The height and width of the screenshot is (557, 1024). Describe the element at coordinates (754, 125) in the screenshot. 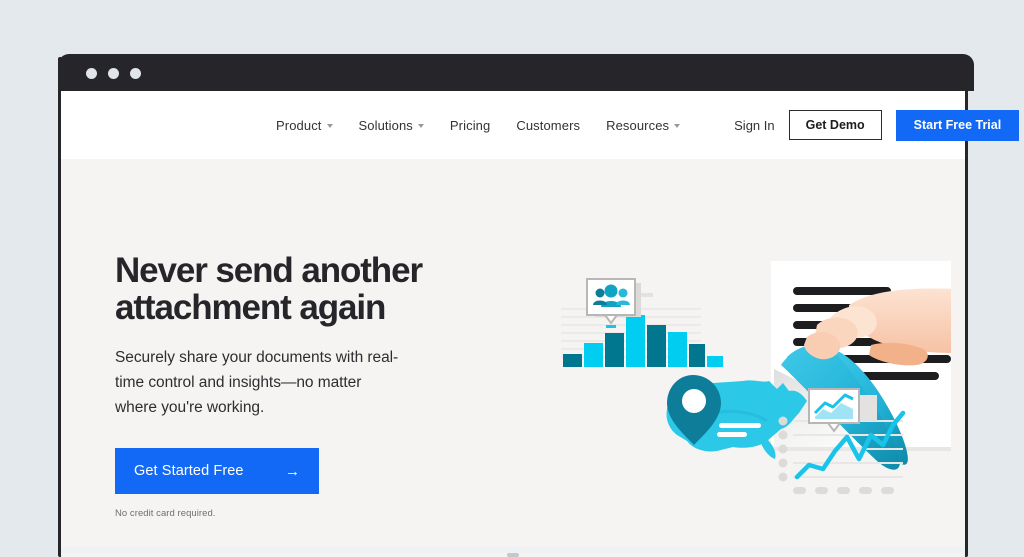

I see `sign-in-link: Sign In` at that location.